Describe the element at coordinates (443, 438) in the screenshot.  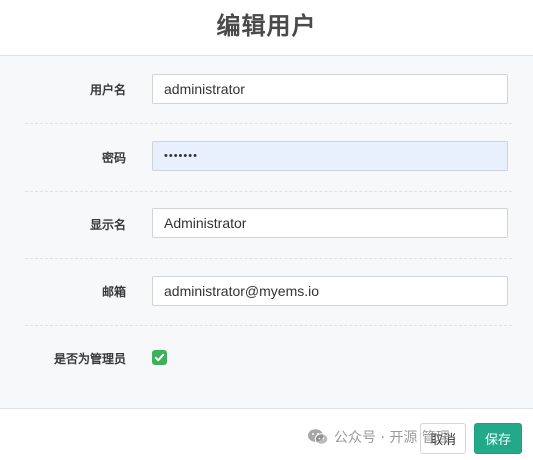
I see `cancel-button: 取消` at that location.